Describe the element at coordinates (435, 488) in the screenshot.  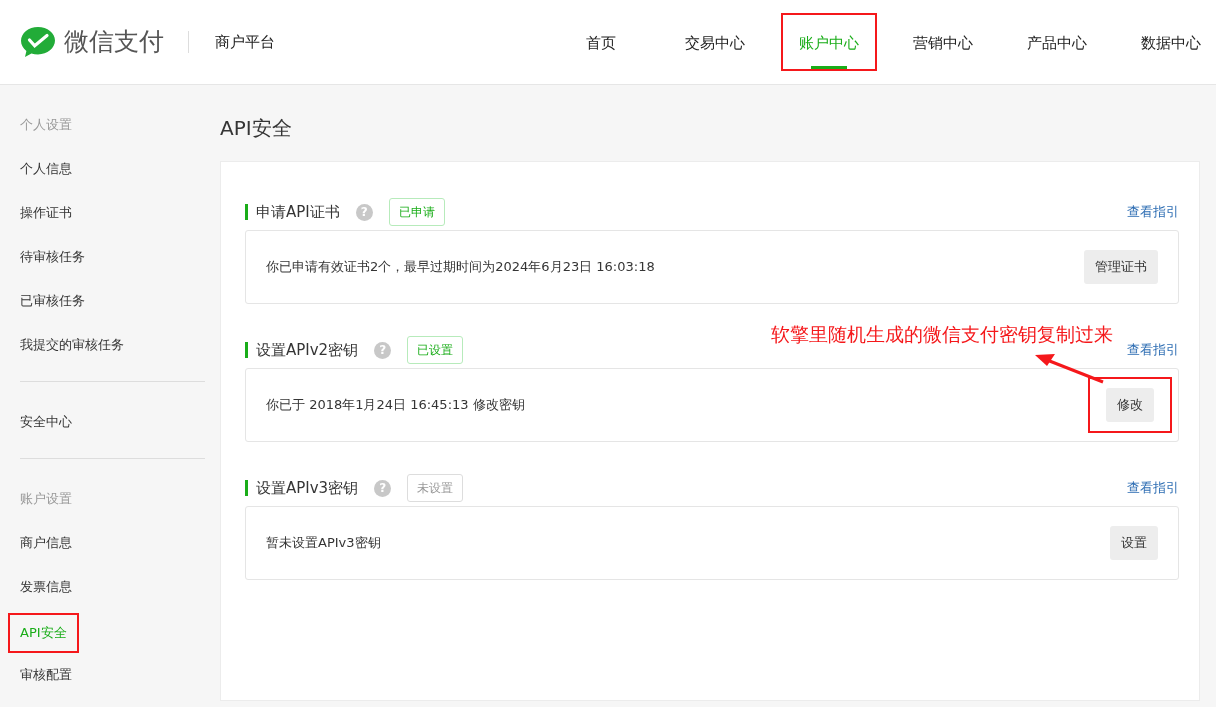
I see `status-tag: 未设置` at that location.